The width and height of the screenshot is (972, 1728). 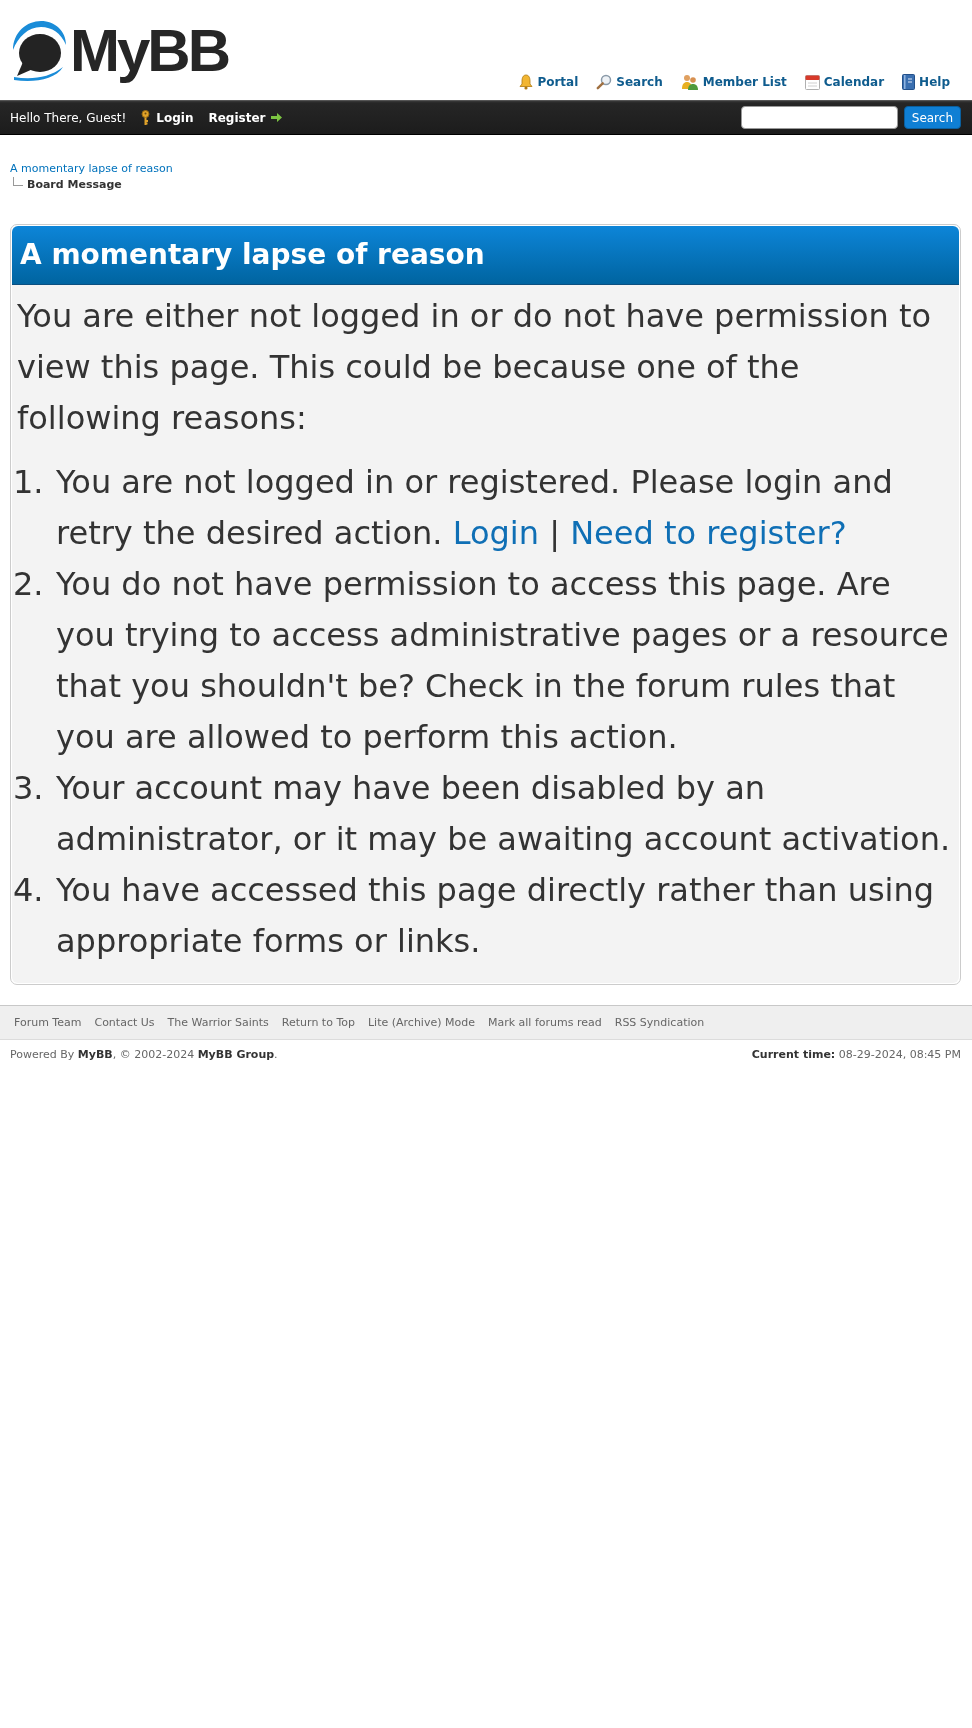 What do you see at coordinates (856, 1054) in the screenshot?
I see `current-time: Current time: 08-29-2024, 08:45 PM` at bounding box center [856, 1054].